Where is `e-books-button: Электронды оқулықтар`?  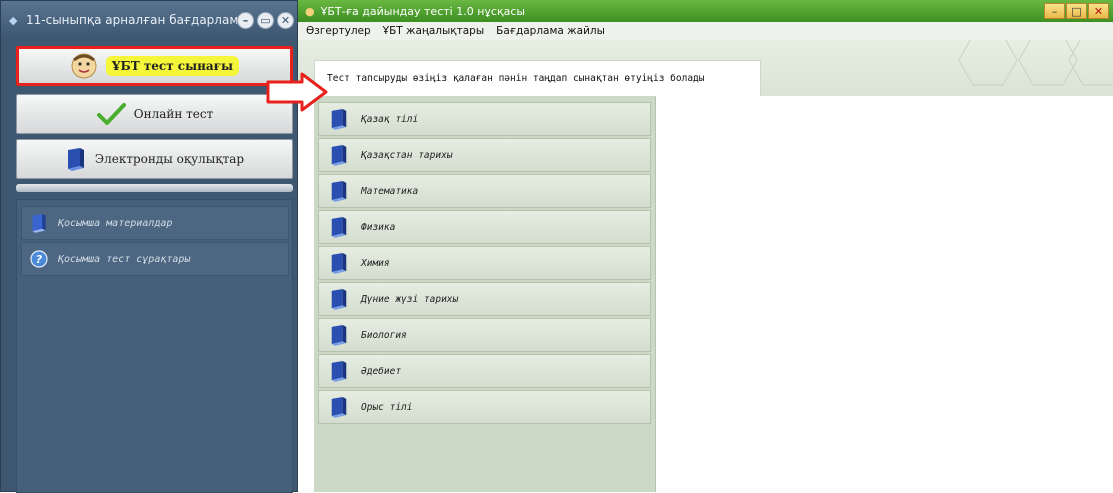
e-books-button: Электронды оқулықтар is located at coordinates (154, 159).